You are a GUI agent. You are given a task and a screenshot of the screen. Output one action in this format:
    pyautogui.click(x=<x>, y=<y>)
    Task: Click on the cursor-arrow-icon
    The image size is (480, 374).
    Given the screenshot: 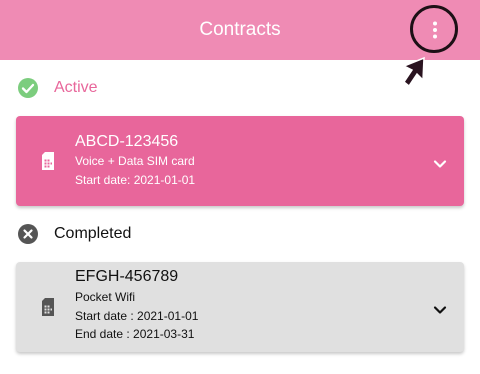 What is the action you would take?
    pyautogui.click(x=415, y=75)
    